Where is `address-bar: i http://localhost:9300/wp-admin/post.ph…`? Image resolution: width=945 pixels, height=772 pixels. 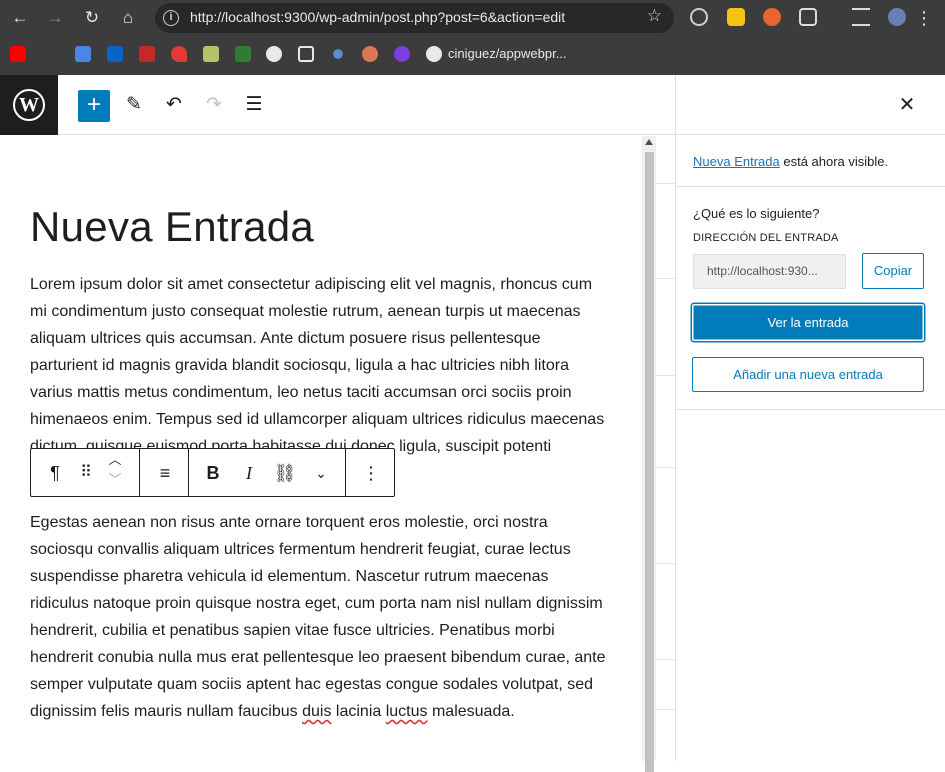
address-bar: i http://localhost:9300/wp-admin/post.ph… is located at coordinates (414, 18).